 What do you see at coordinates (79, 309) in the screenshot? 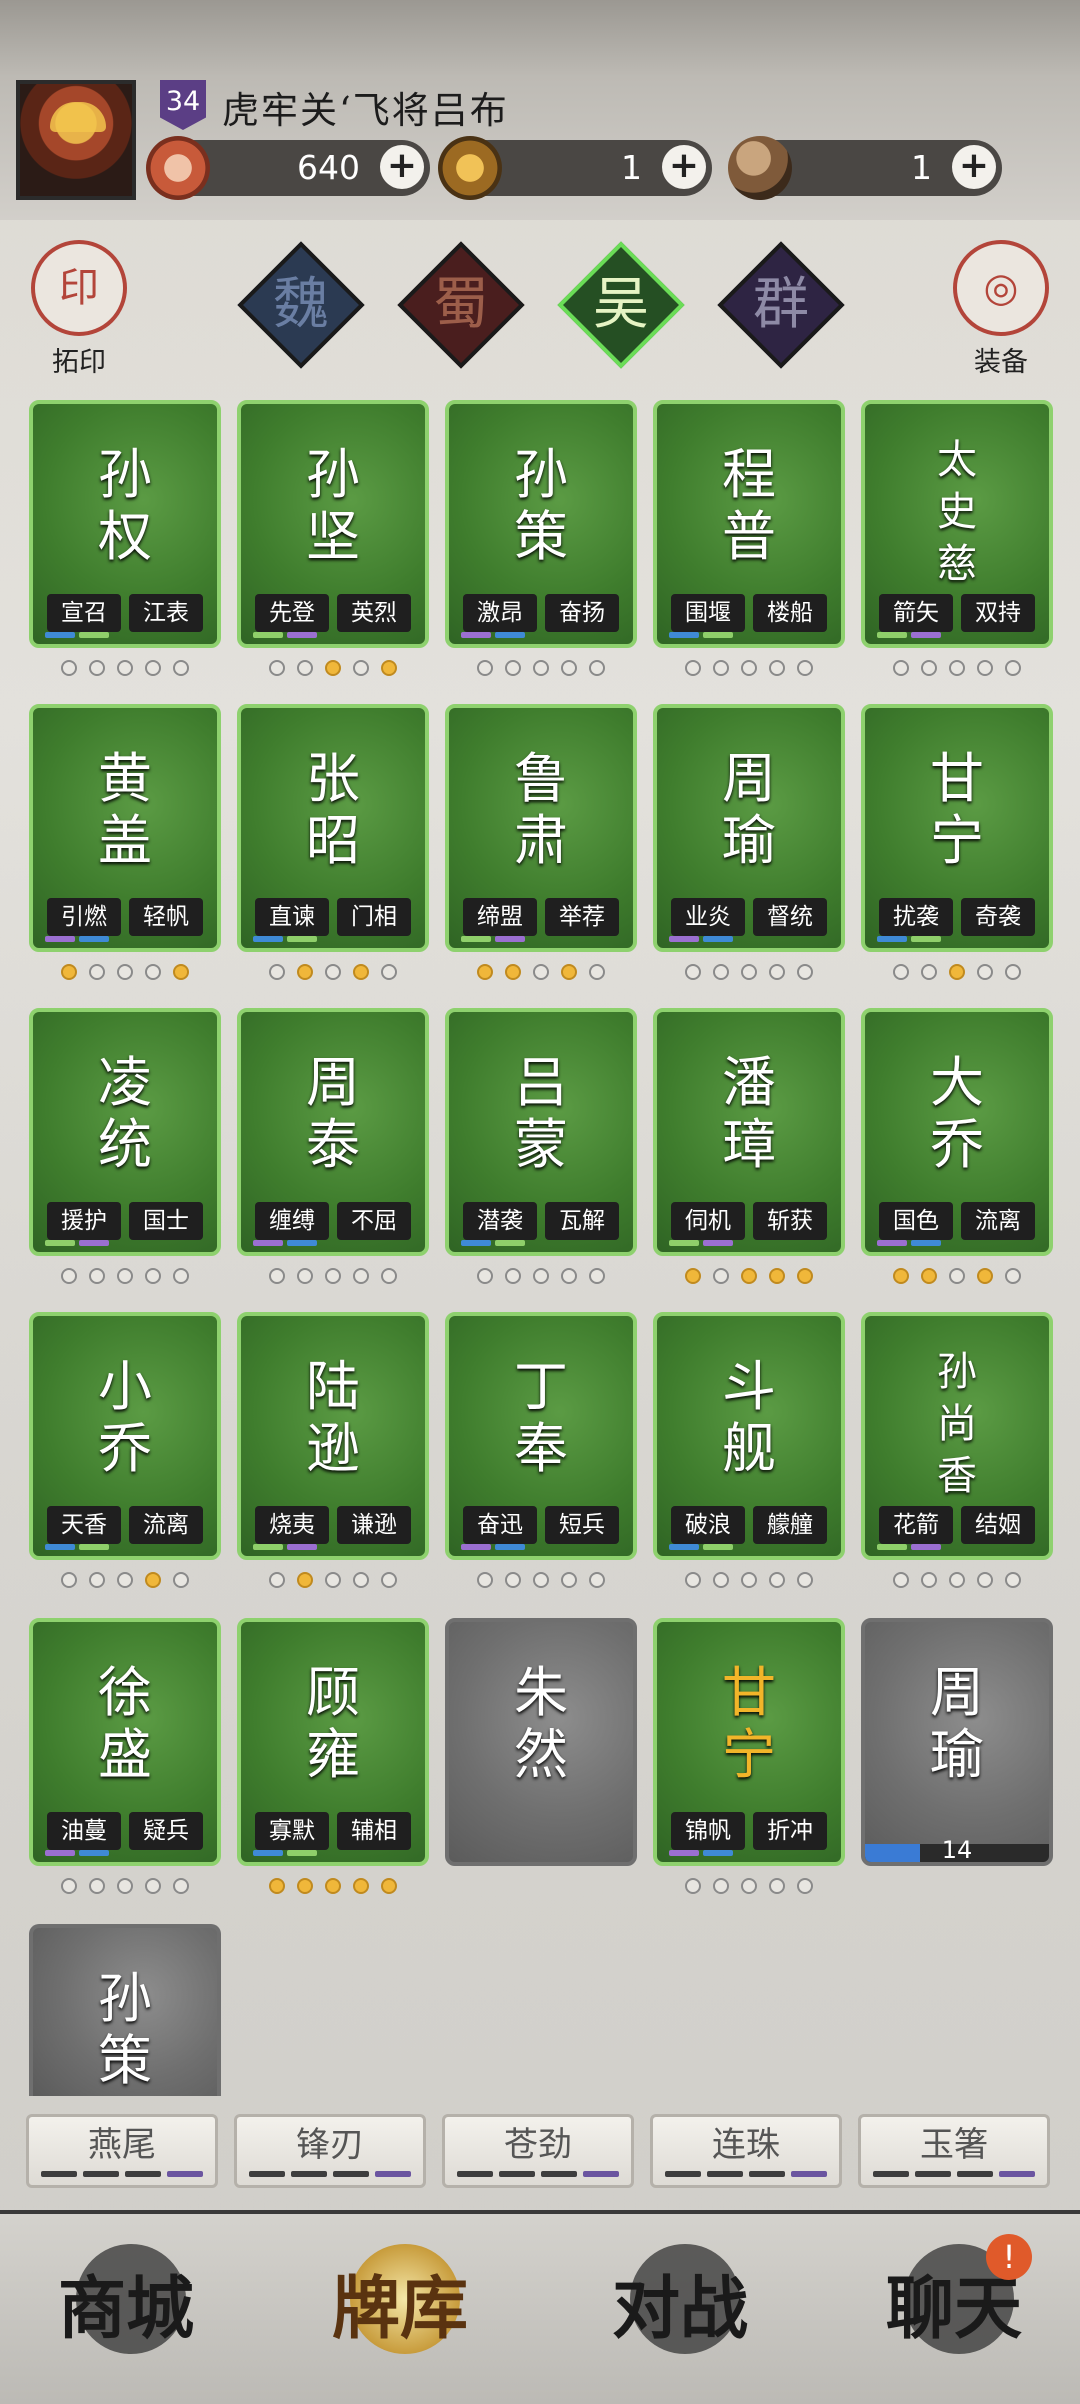
I see `rubbing-button: 印 拓印` at bounding box center [79, 309].